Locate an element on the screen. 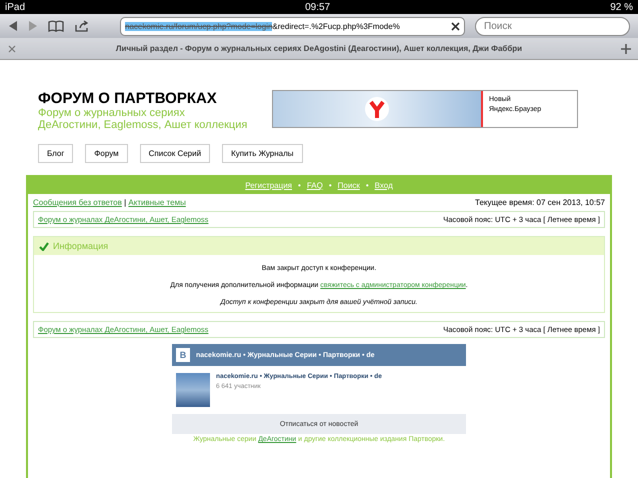 The width and height of the screenshot is (638, 478). nav-link: Вход is located at coordinates (383, 185).